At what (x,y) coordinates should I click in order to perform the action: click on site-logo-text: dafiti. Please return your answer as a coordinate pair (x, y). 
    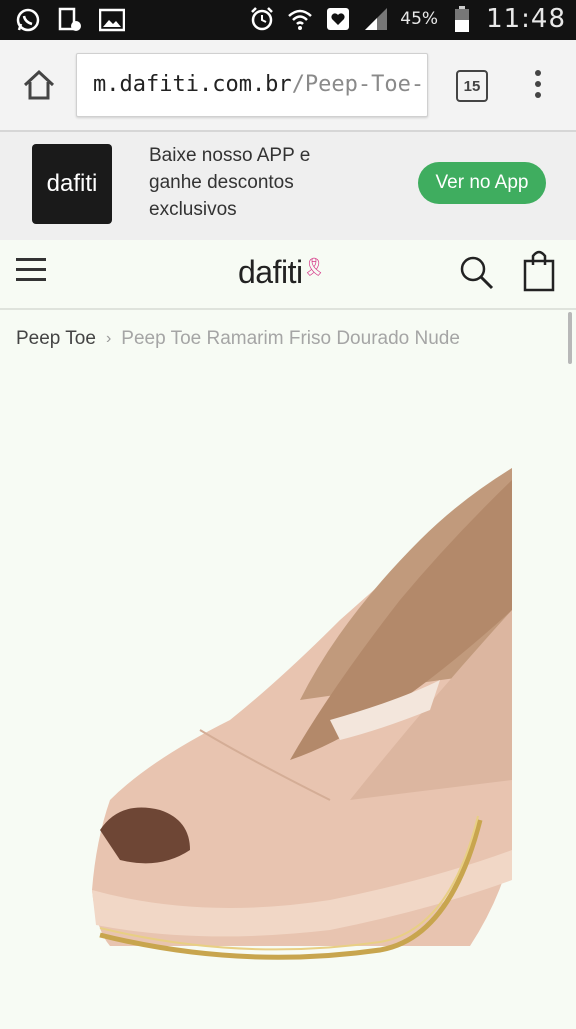
    Looking at the image, I should click on (270, 272).